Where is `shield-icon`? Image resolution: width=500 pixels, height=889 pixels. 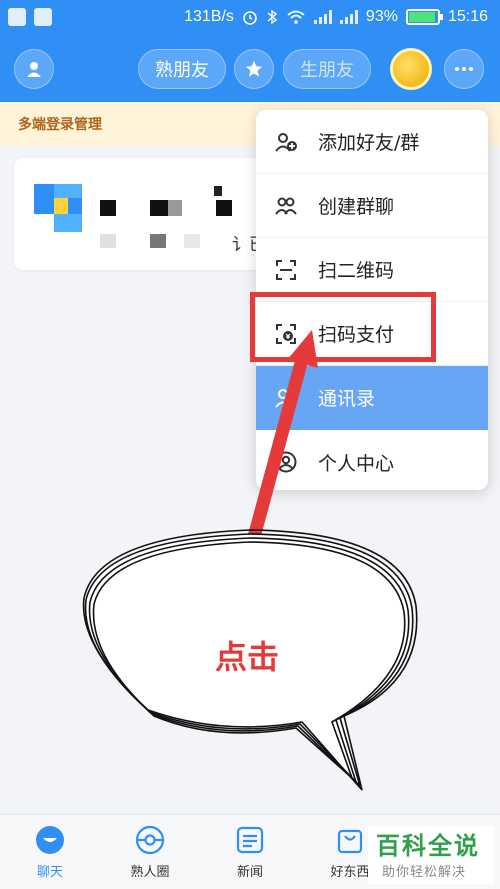 shield-icon is located at coordinates (17, 17).